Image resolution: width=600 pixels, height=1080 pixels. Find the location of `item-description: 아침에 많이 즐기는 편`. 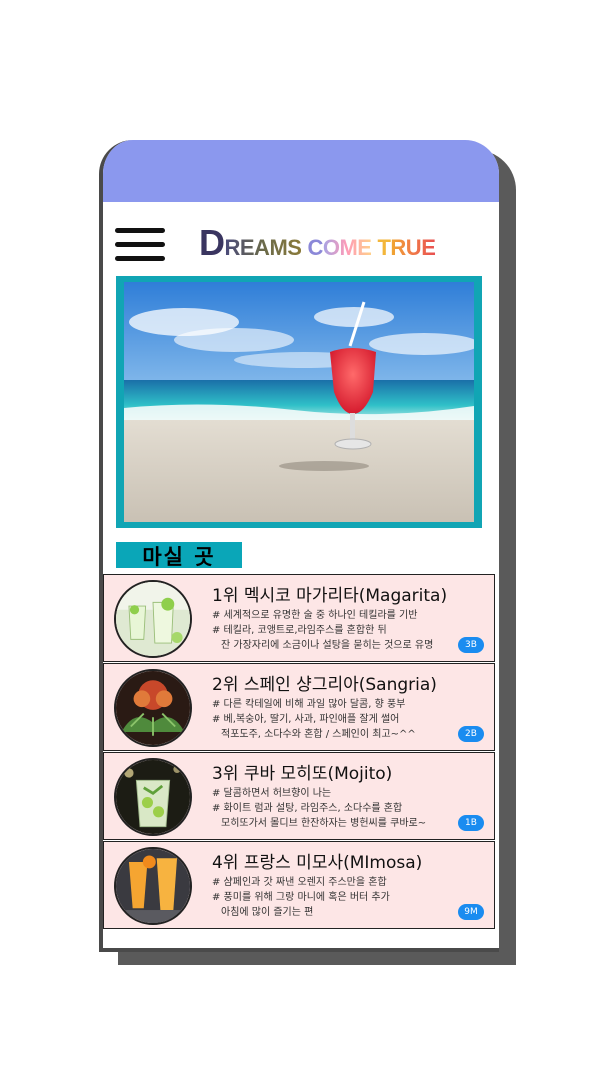

item-description: 아침에 많이 즐기는 편 is located at coordinates (267, 912).